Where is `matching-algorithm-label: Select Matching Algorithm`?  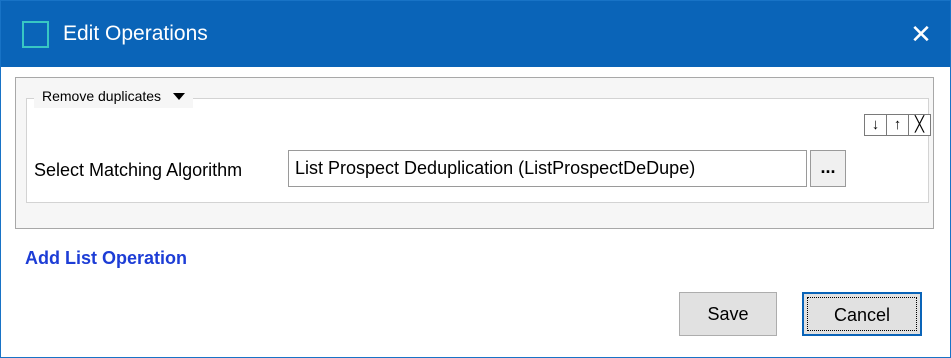
matching-algorithm-label: Select Matching Algorithm is located at coordinates (138, 170).